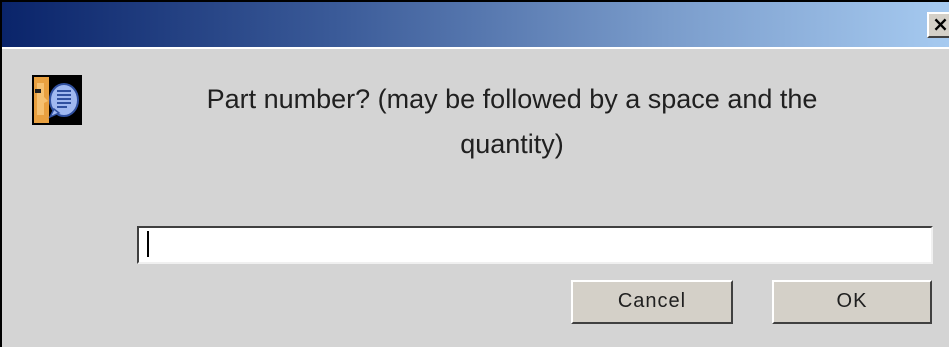  I want to click on prompt-line-2: quantity), so click(512, 144).